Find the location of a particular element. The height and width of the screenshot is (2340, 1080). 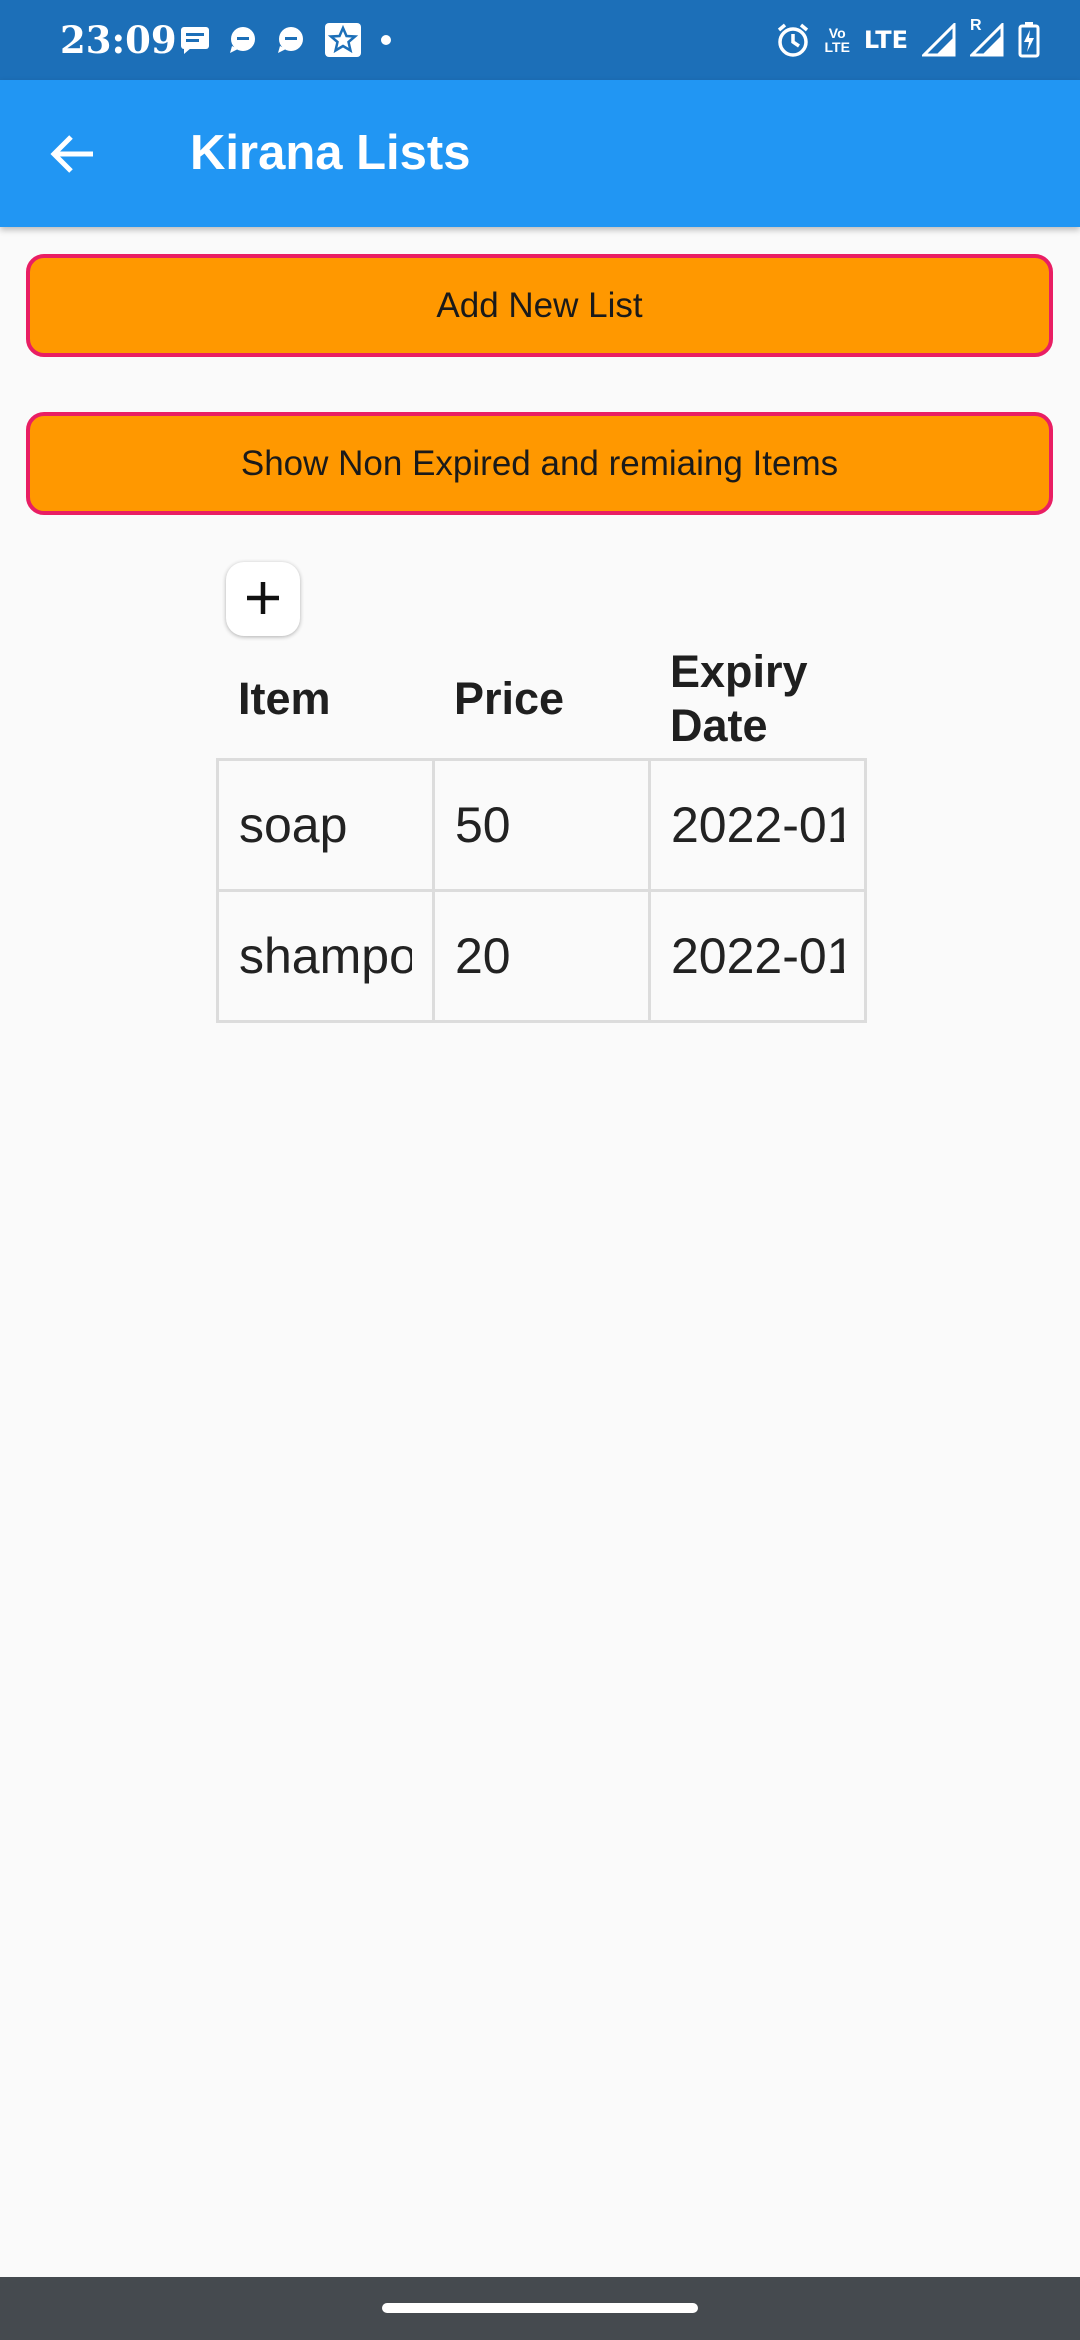

home-indicator is located at coordinates (540, 2308).